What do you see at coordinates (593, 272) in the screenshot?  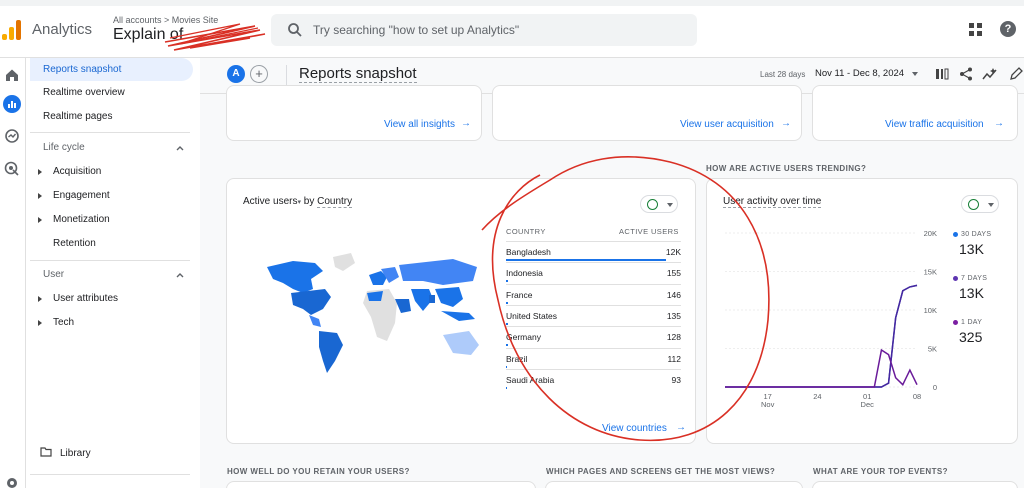 I see `table-row: Indonesia 155` at bounding box center [593, 272].